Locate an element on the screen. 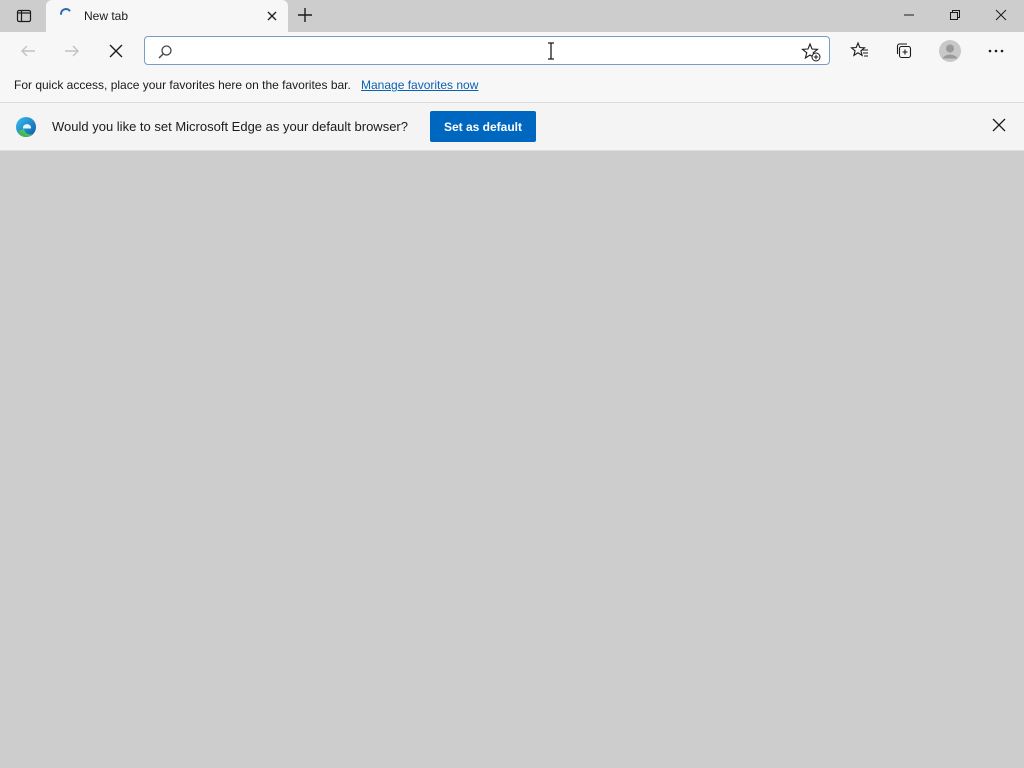  stop-loading-button is located at coordinates (116, 51).